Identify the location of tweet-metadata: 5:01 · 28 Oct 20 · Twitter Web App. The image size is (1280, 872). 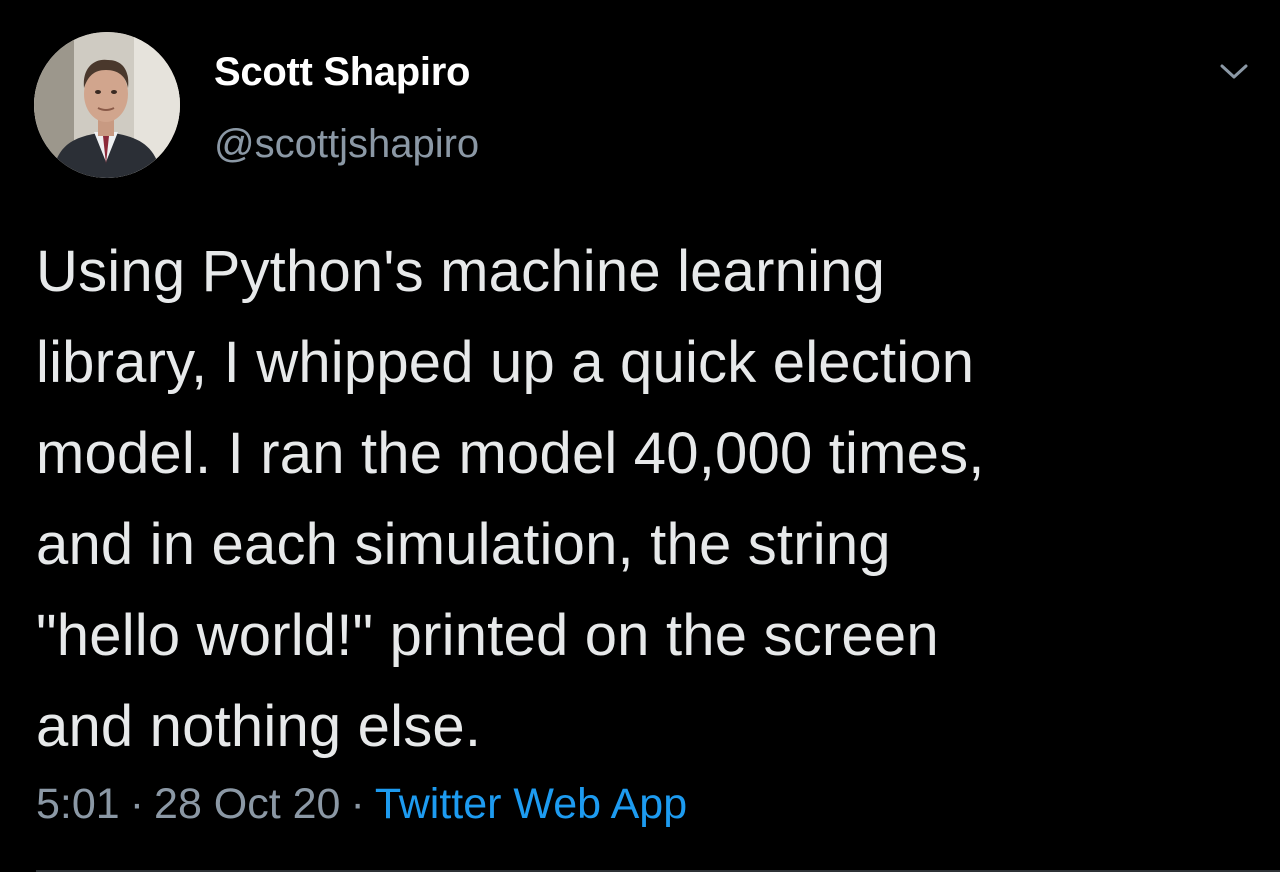
(361, 804).